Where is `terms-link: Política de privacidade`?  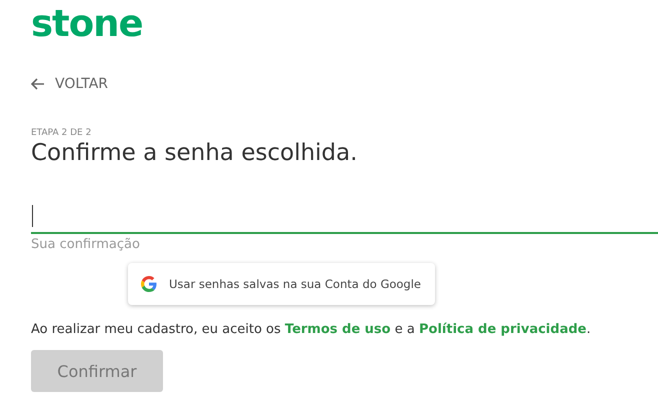 terms-link: Política de privacidade is located at coordinates (502, 329).